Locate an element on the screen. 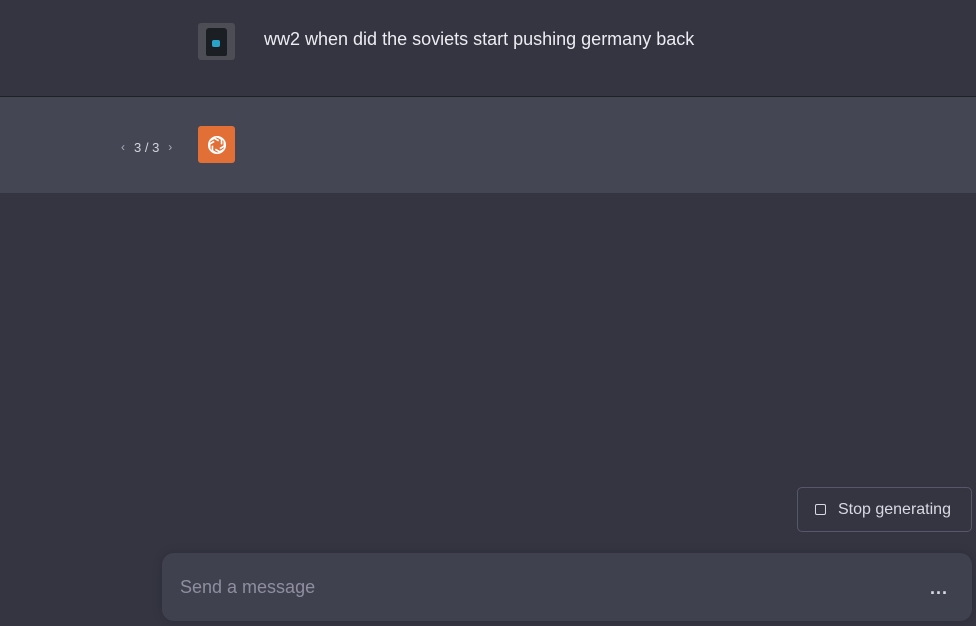 The width and height of the screenshot is (976, 626). stop-generating-label: Stop generating is located at coordinates (894, 509).